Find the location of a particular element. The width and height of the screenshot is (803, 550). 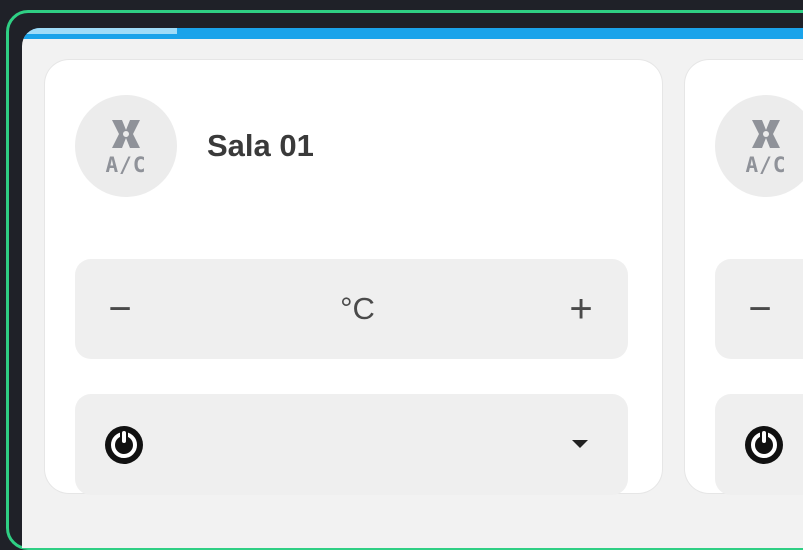

ac-card: A/C − is located at coordinates (744, 277).